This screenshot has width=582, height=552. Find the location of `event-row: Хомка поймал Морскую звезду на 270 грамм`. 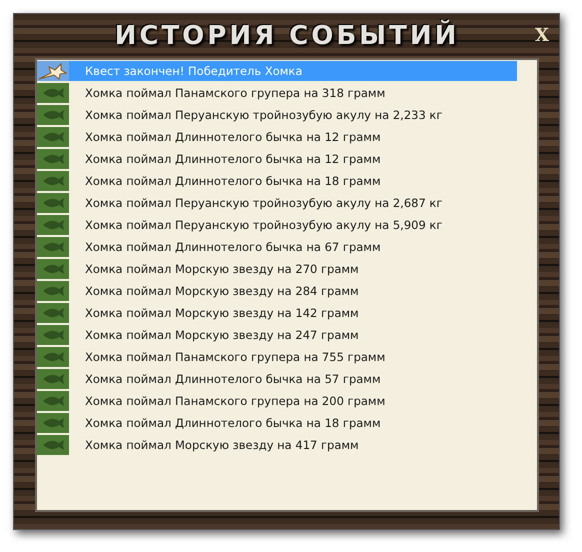

event-row: Хомка поймал Морскую звезду на 270 грамм is located at coordinates (277, 269).